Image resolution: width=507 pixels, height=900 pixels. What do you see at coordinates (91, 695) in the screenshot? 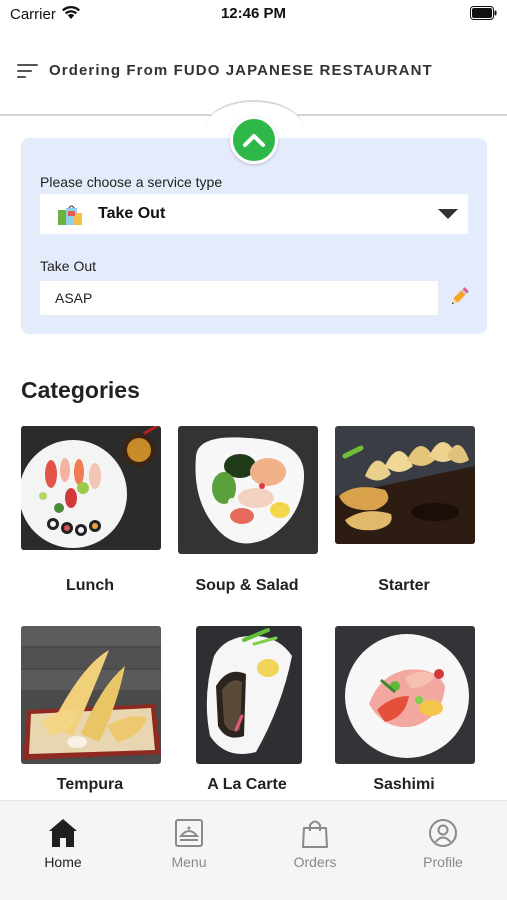
I see `tempura-image` at bounding box center [91, 695].